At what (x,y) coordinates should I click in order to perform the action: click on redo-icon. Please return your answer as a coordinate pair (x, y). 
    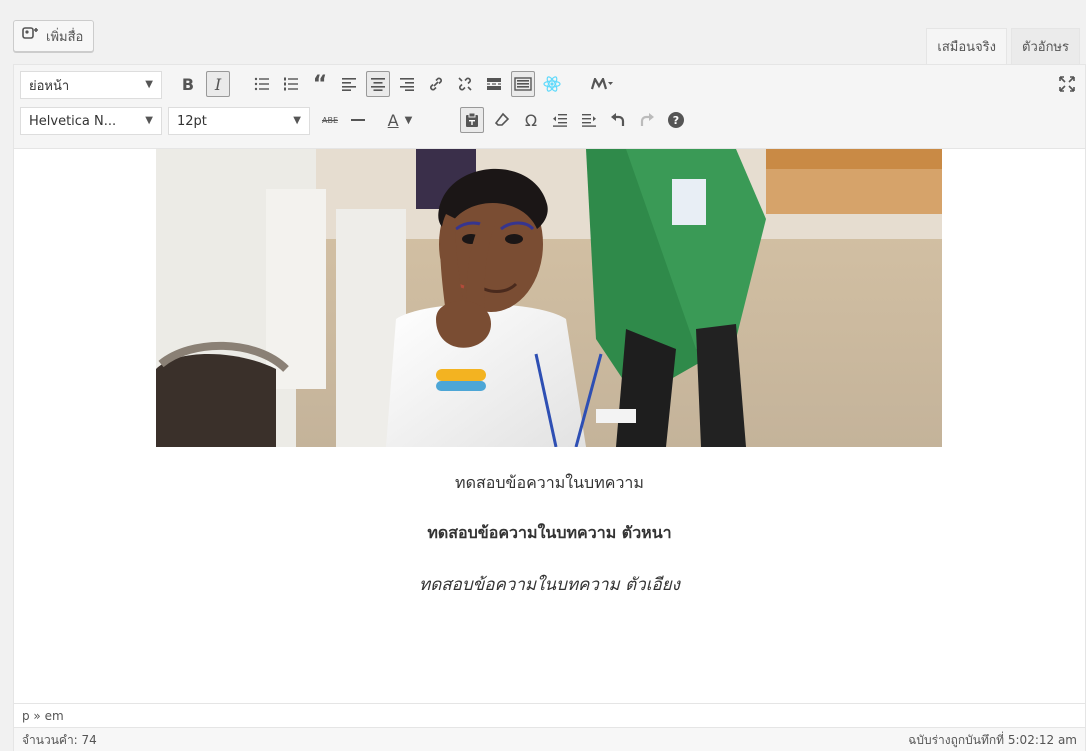
    Looking at the image, I should click on (647, 119).